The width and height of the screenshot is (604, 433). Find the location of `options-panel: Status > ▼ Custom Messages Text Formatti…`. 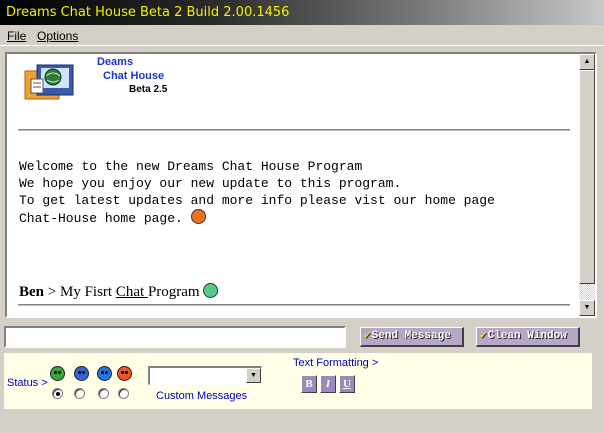

options-panel: Status > ▼ Custom Messages Text Formatti… is located at coordinates (298, 381).